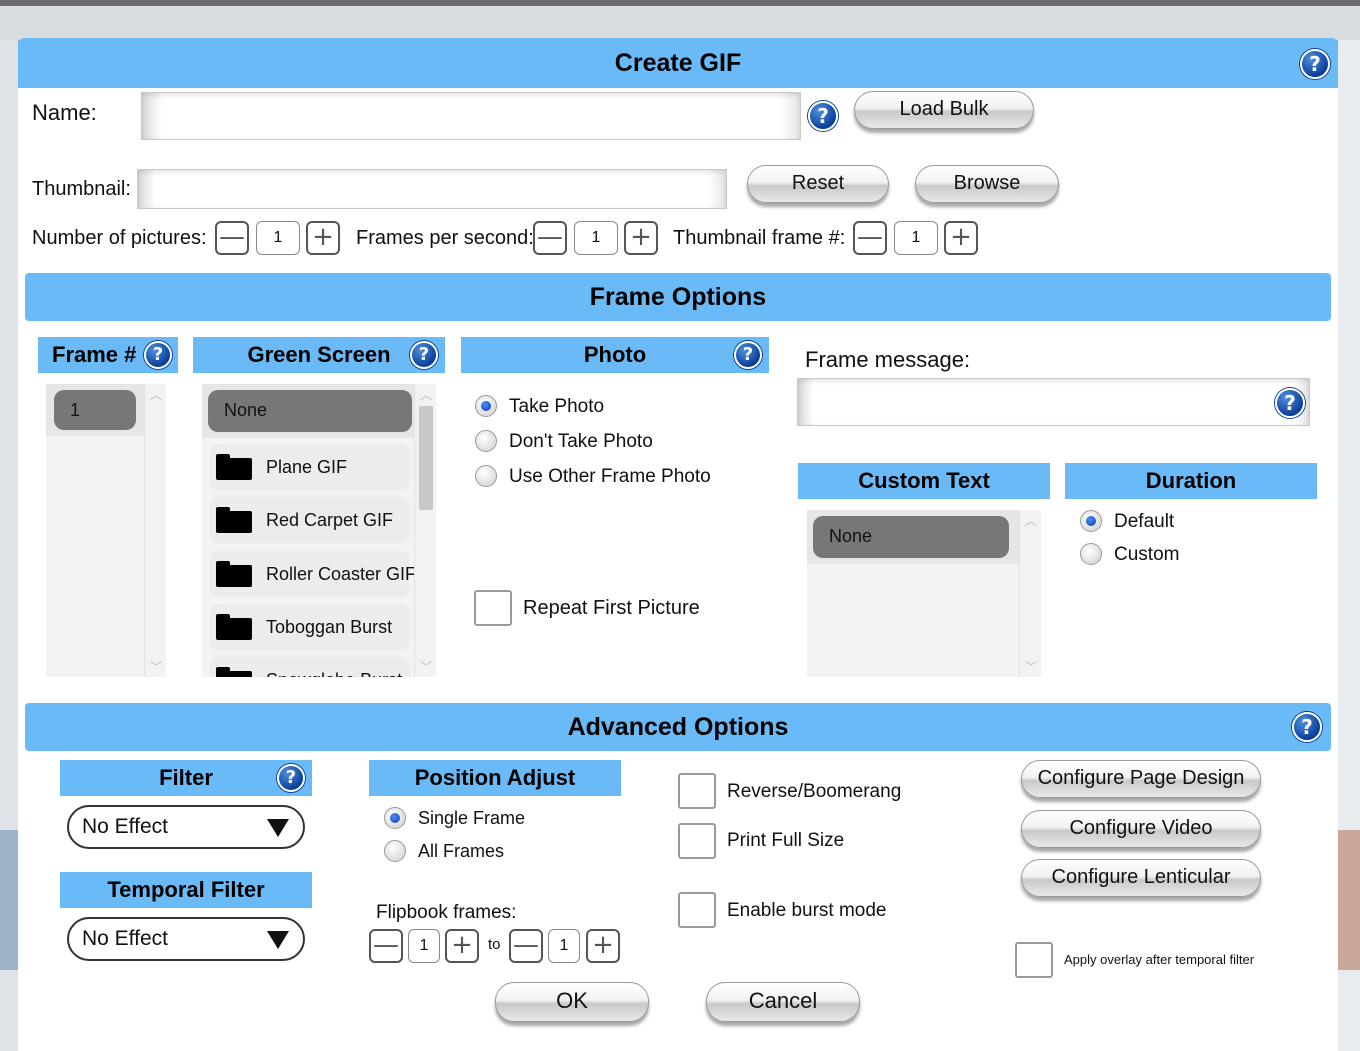 This screenshot has height=1051, width=1360. What do you see at coordinates (426, 458) in the screenshot?
I see `scrollbar-thumb` at bounding box center [426, 458].